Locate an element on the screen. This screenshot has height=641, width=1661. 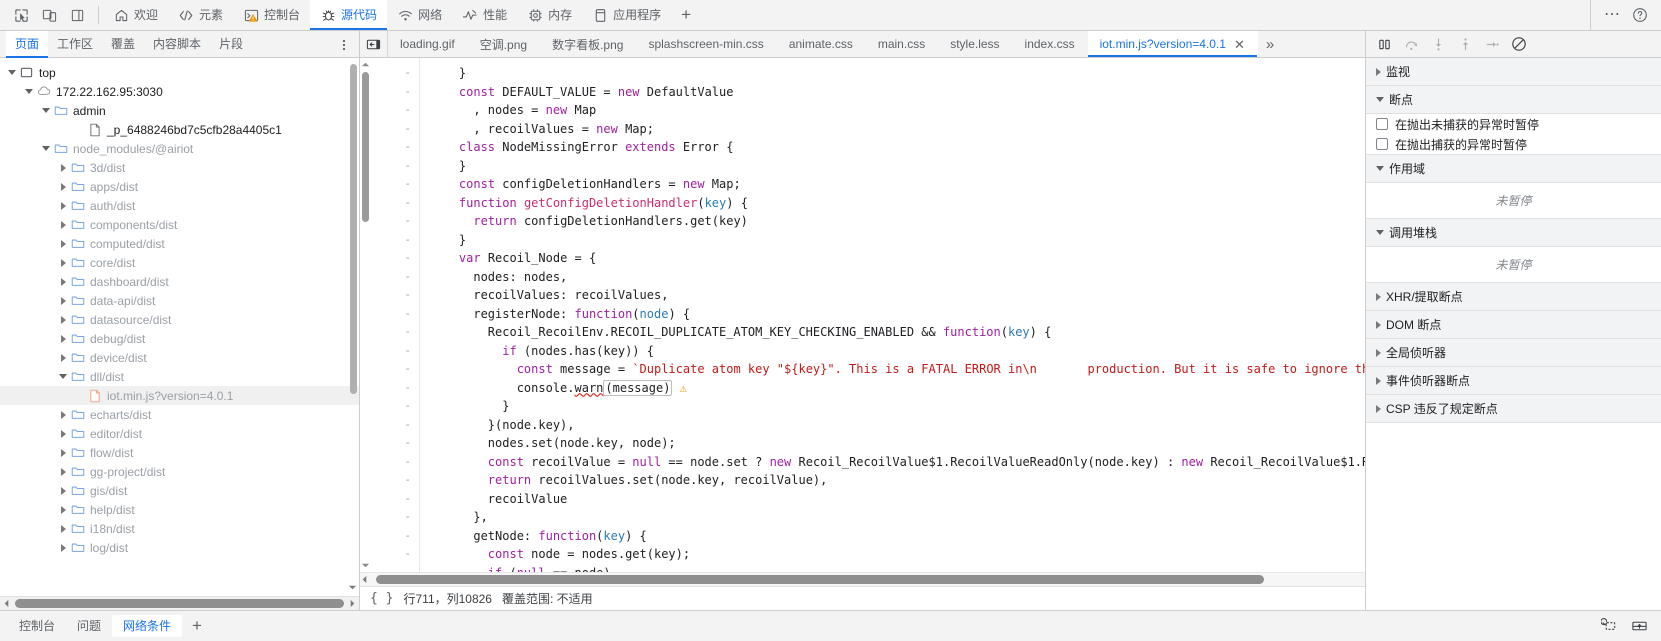
debugger-section-dom-breakpoints: DOM 断点 is located at coordinates (1513, 325).